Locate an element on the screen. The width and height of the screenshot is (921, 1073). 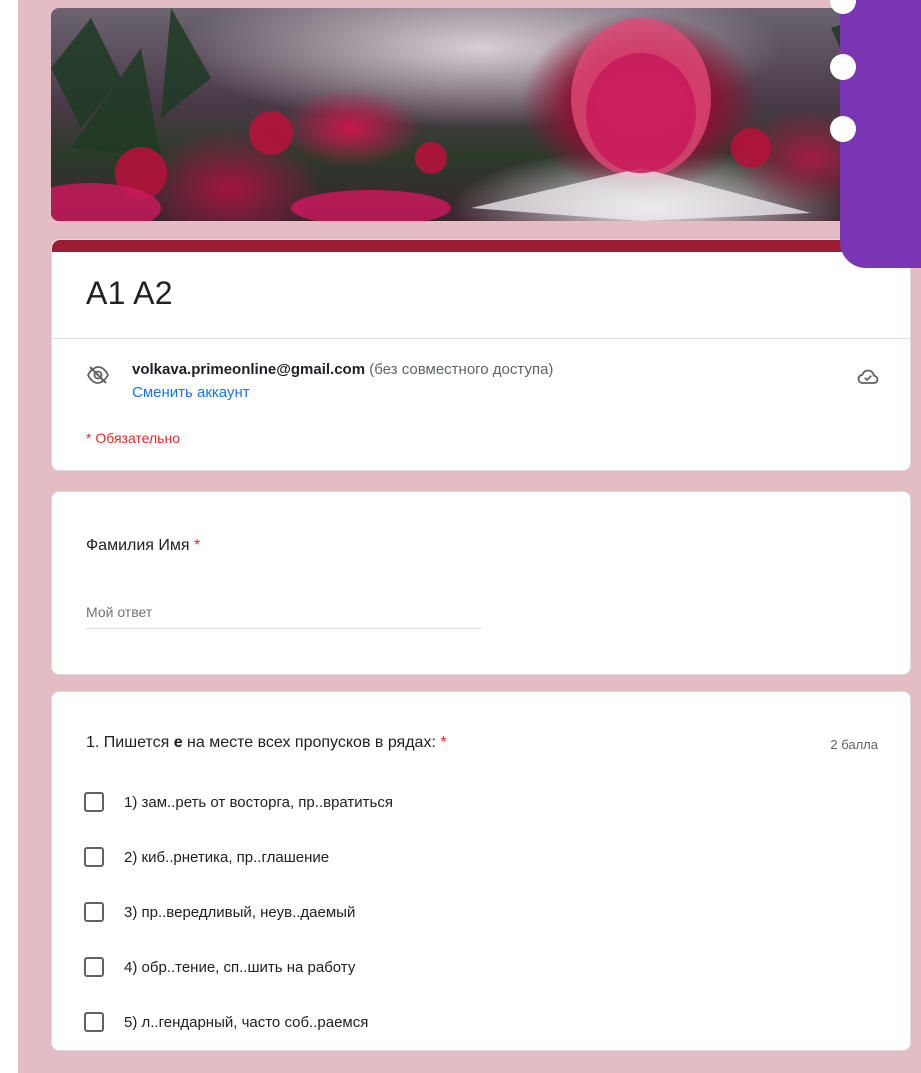
question-1-prefix: 1. Пишется is located at coordinates (130, 742).